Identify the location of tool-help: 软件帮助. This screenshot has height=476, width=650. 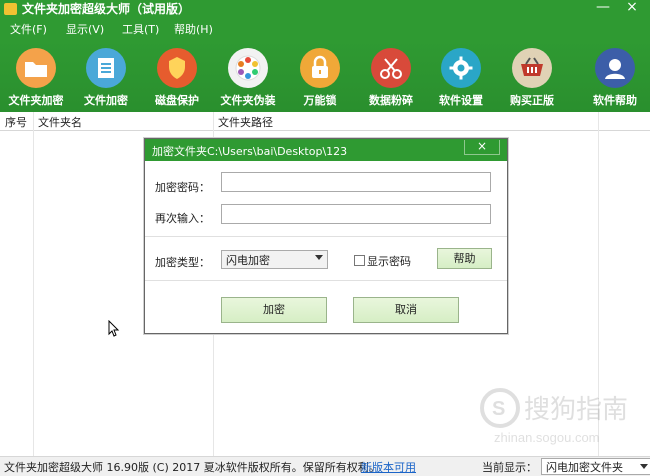
(614, 76).